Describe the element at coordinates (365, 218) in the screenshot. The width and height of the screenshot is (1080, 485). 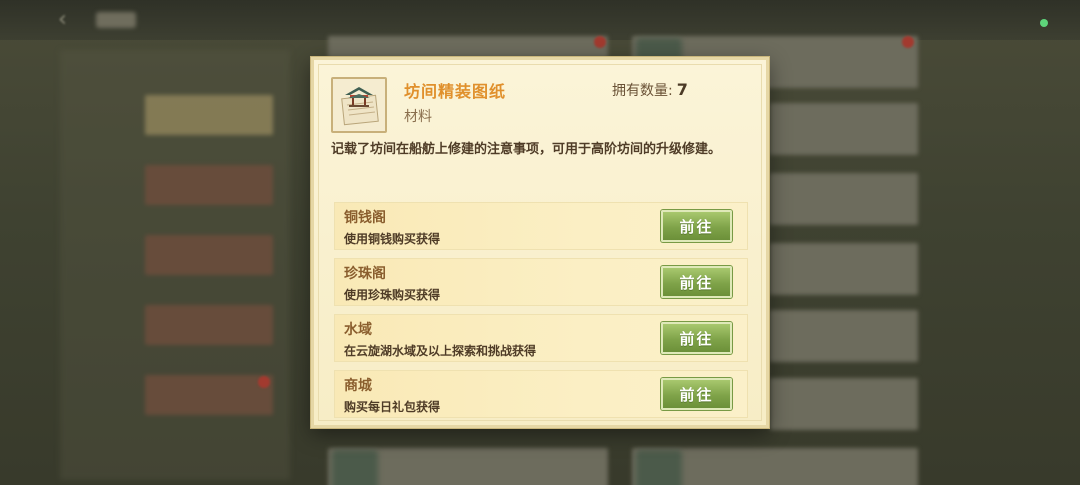
I see `source-name: 铜钱阁` at that location.